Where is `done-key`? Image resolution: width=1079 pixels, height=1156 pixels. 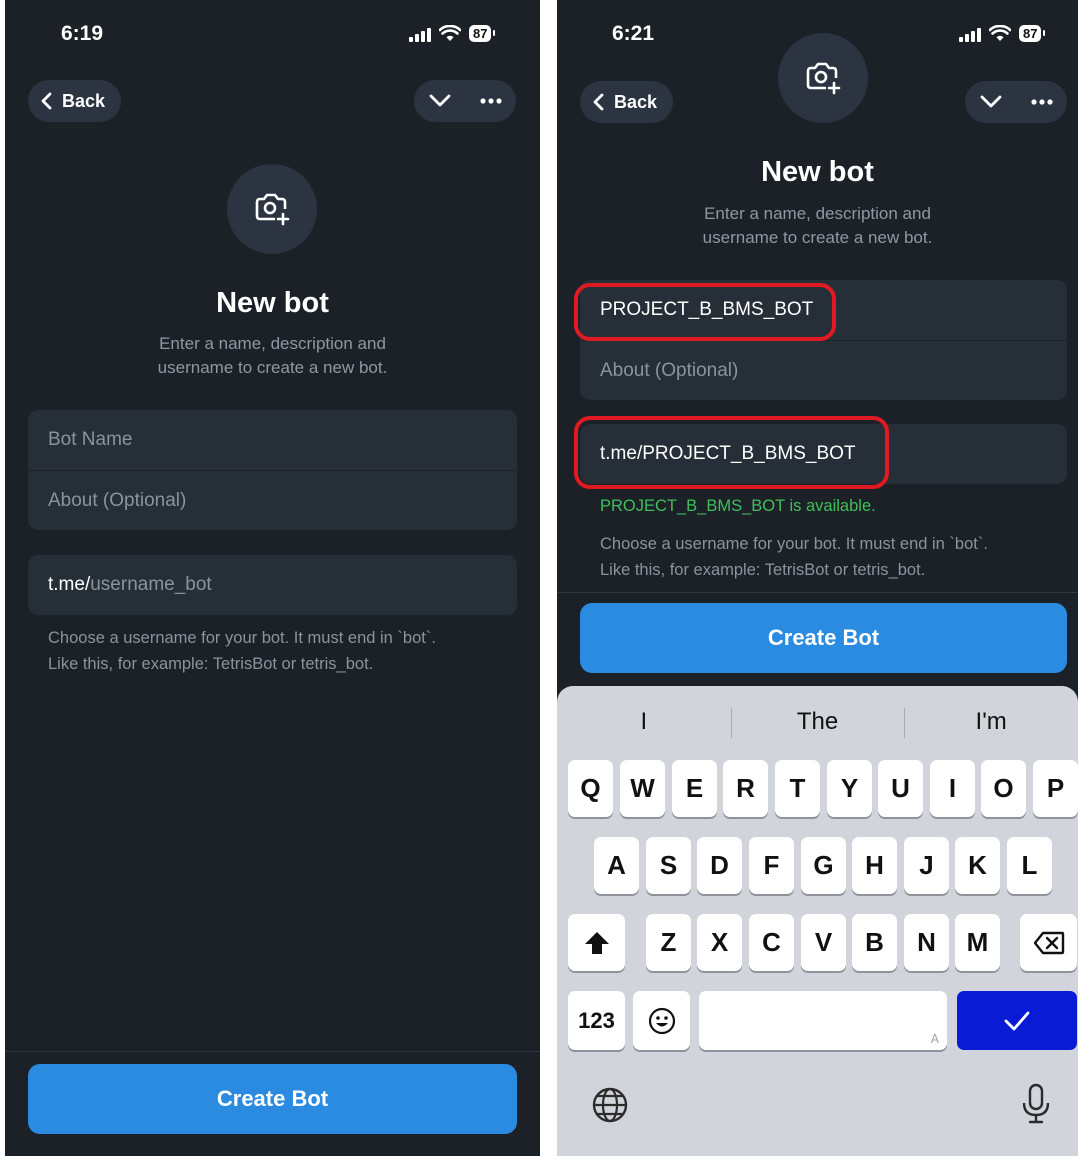 done-key is located at coordinates (1017, 1020).